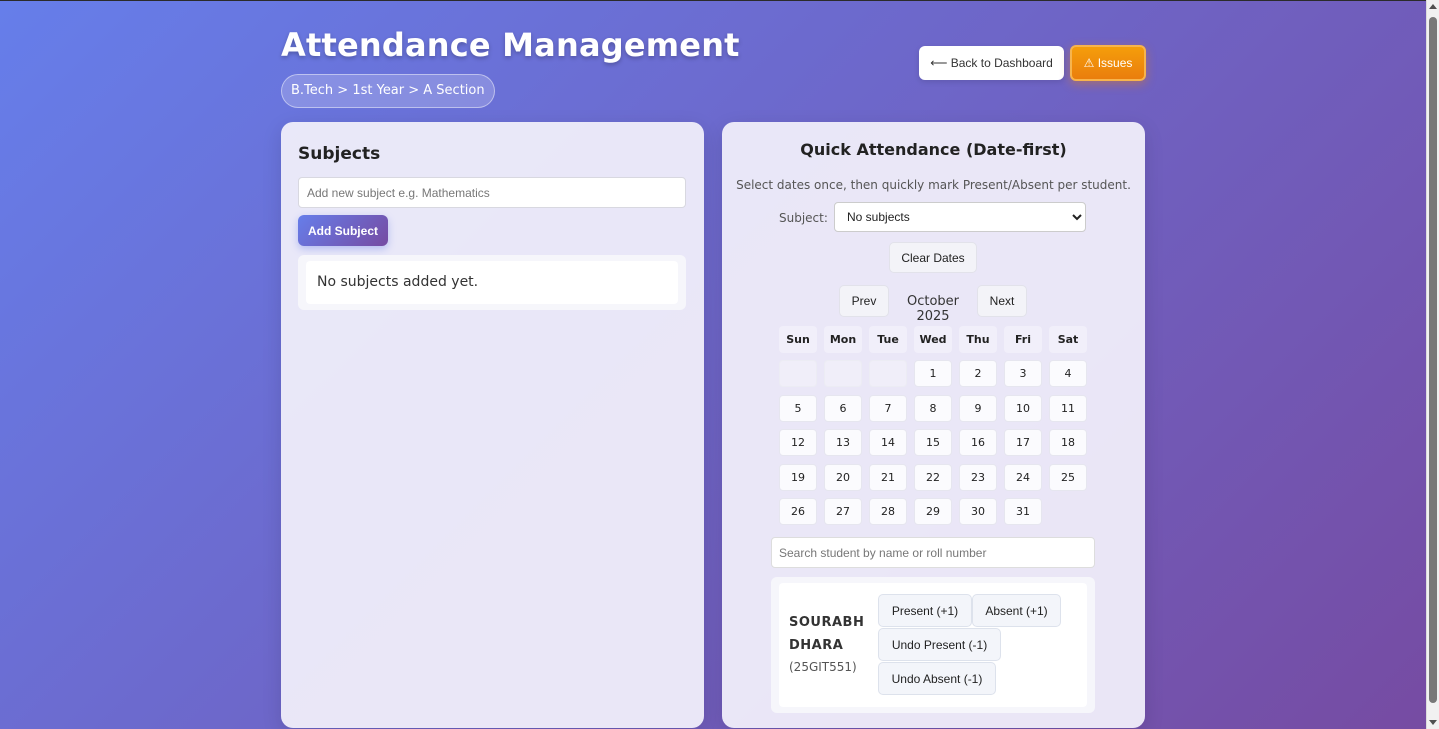 The height and width of the screenshot is (729, 1439). Describe the element at coordinates (798, 477) in the screenshot. I see `calendar-day-19: 19` at that location.